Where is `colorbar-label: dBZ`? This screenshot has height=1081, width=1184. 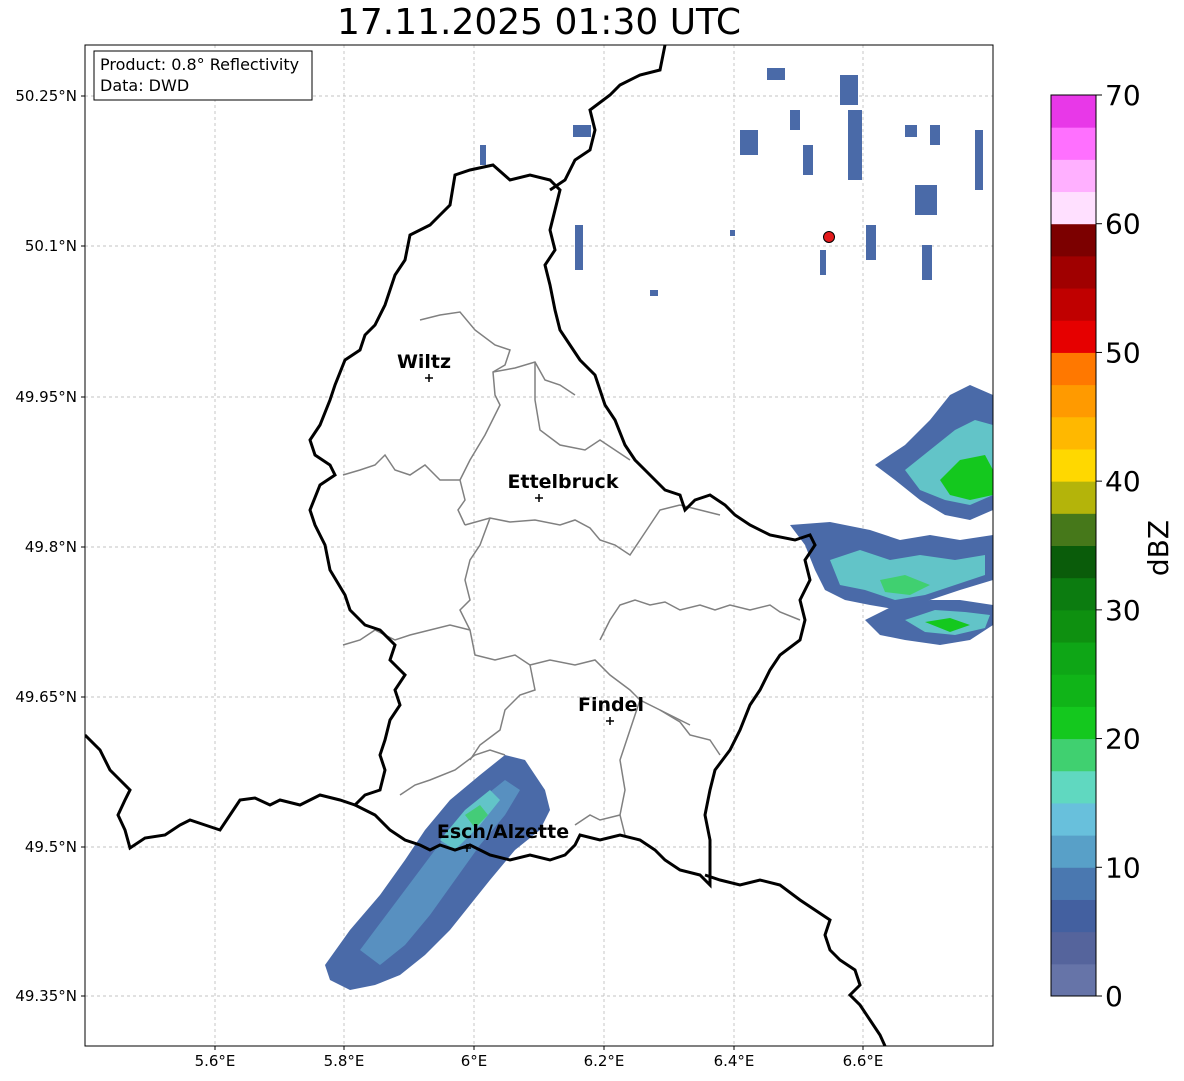
colorbar-label: dBZ is located at coordinates (1158, 548).